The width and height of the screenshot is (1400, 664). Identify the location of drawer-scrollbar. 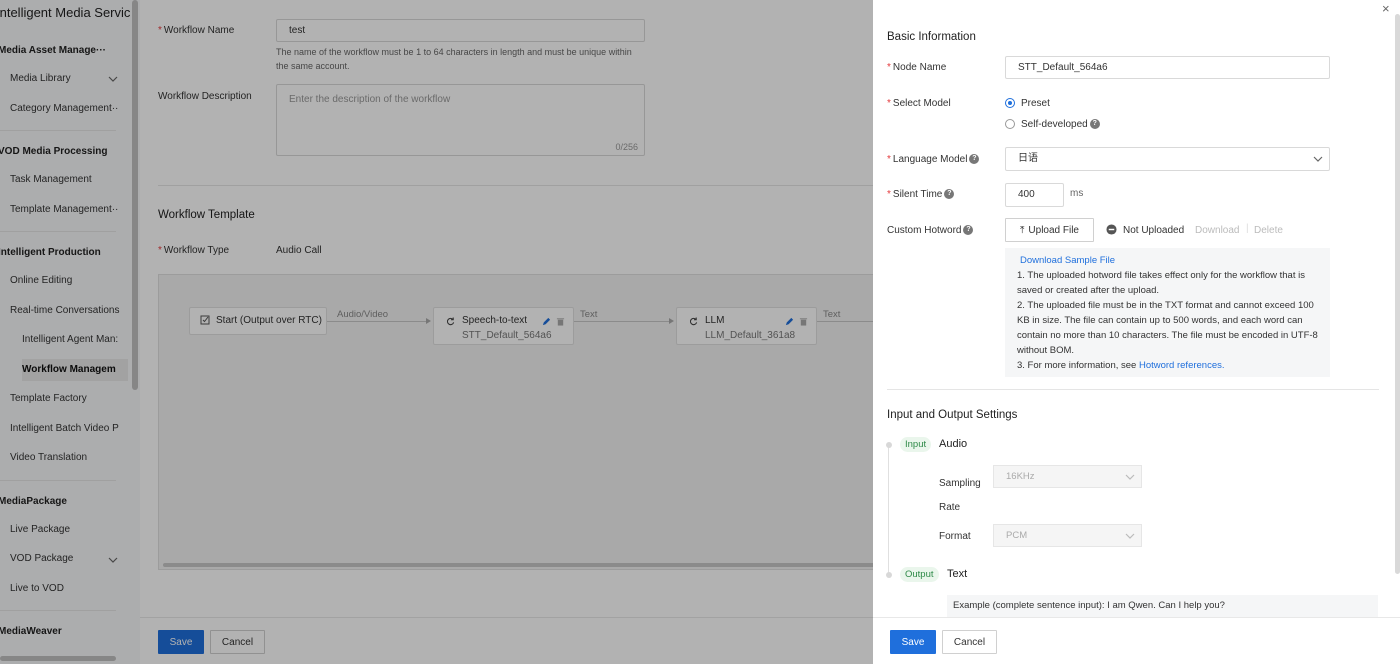
(1397, 294).